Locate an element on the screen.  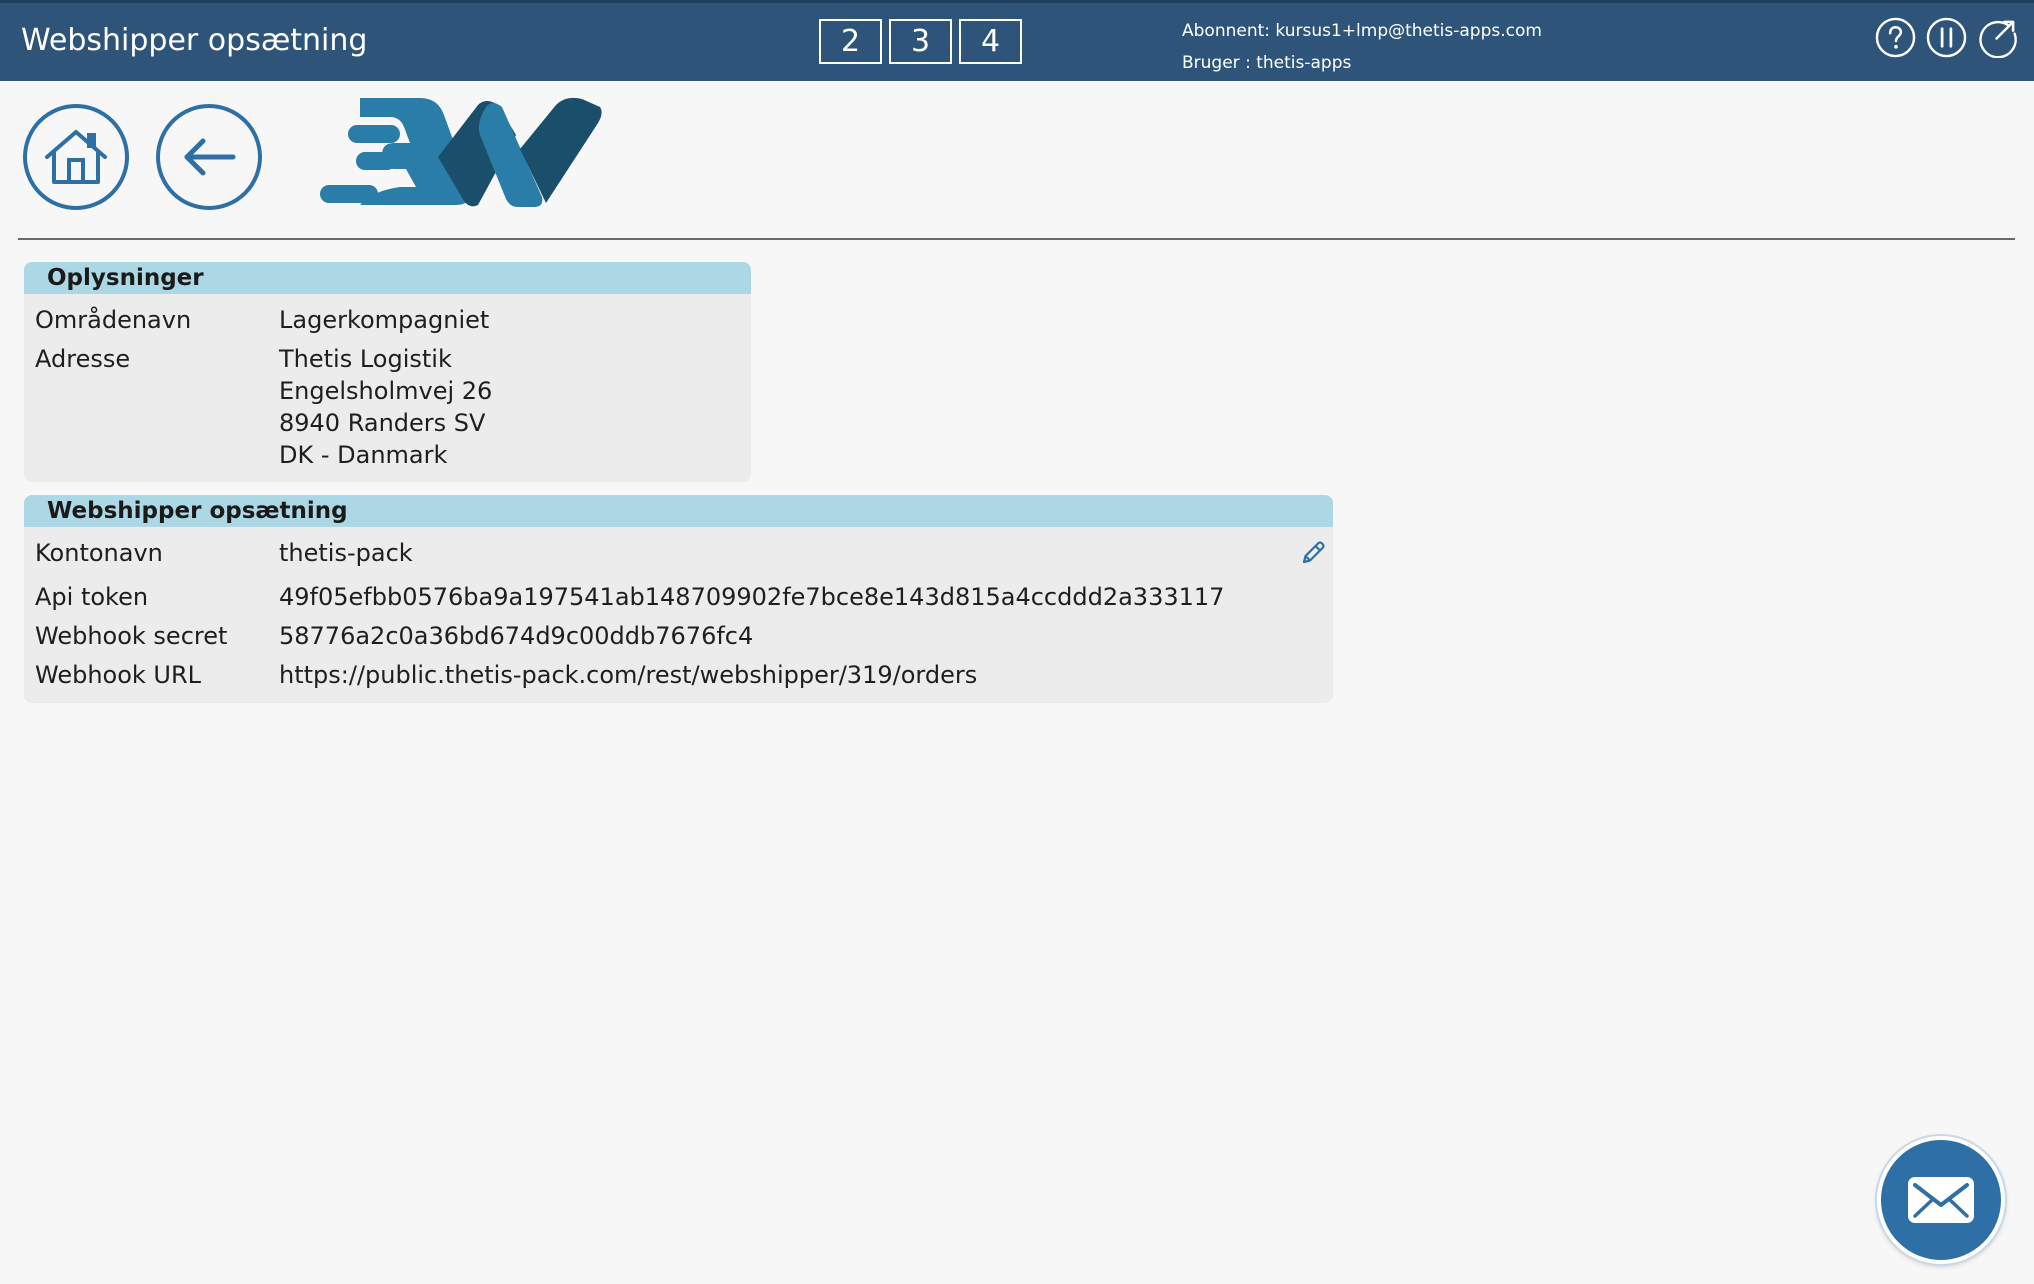
step-button-2: 2 is located at coordinates (850, 41).